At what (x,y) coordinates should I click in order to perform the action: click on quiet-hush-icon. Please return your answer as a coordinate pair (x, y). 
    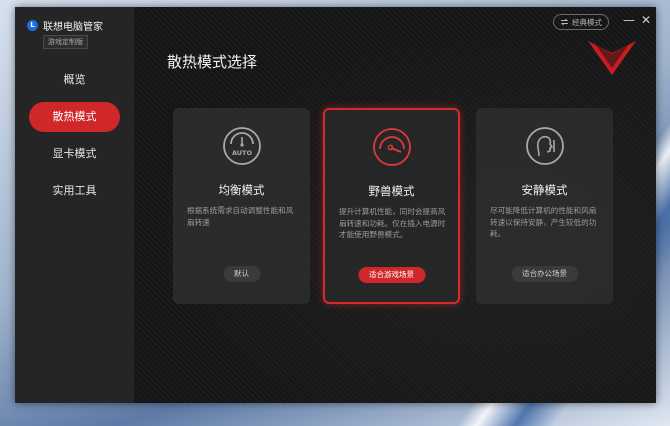
    Looking at the image, I should click on (544, 146).